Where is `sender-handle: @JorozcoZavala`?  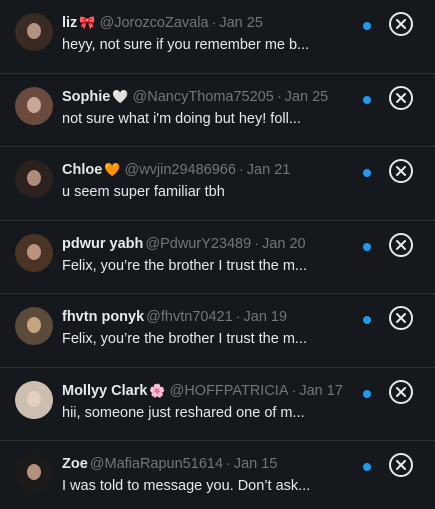 sender-handle: @JorozcoZavala is located at coordinates (154, 23).